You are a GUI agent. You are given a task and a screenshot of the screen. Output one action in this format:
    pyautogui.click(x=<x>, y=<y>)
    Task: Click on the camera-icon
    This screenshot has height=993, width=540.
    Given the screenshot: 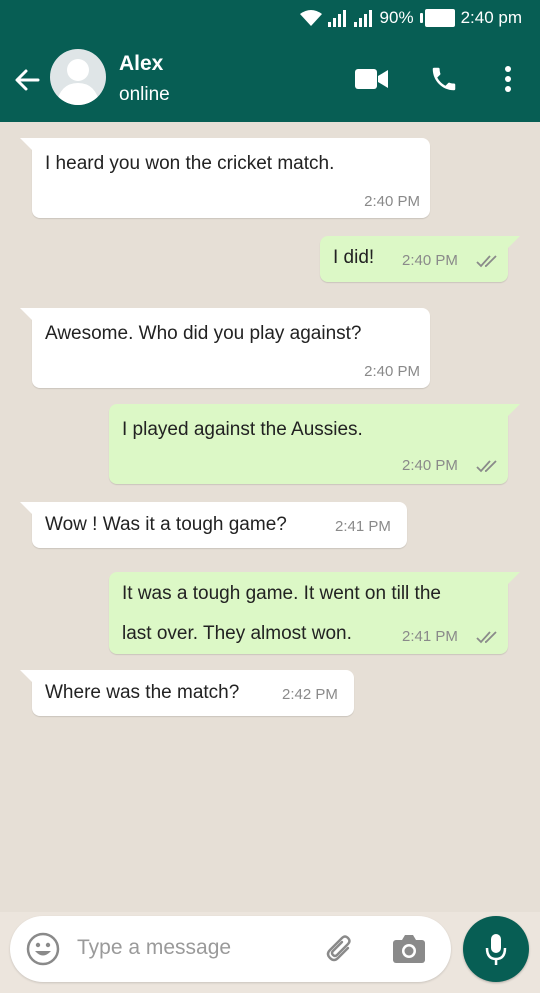 What is the action you would take?
    pyautogui.click(x=409, y=949)
    